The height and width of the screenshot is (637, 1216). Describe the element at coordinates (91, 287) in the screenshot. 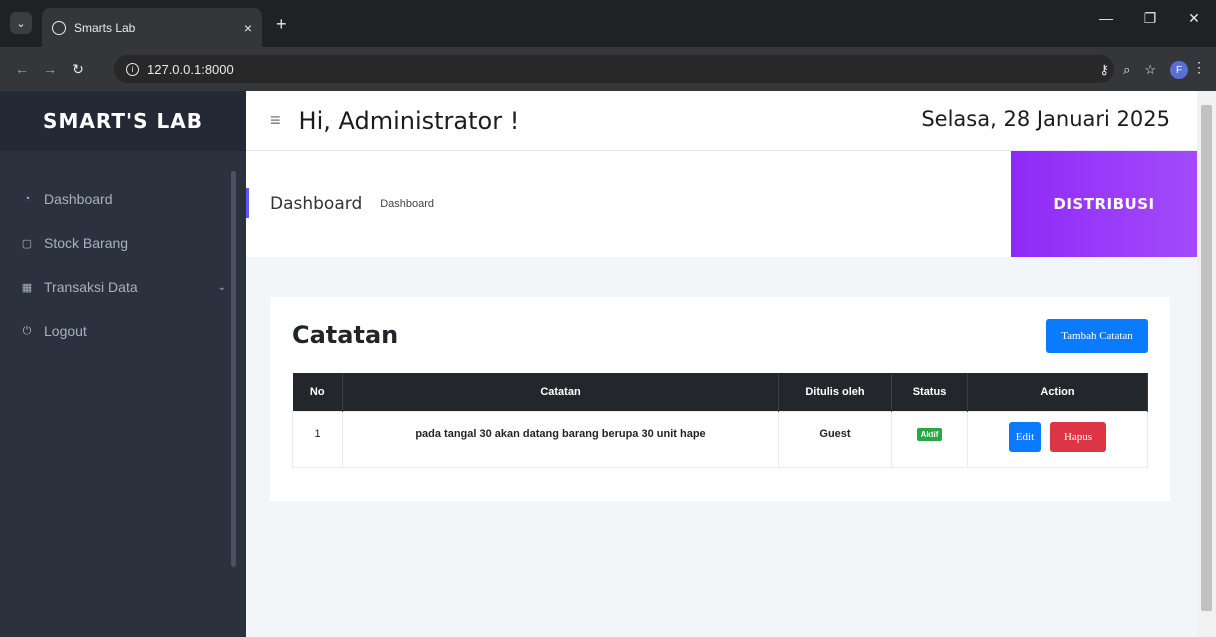

I see `sidebar-item-label: Transaksi Data` at that location.